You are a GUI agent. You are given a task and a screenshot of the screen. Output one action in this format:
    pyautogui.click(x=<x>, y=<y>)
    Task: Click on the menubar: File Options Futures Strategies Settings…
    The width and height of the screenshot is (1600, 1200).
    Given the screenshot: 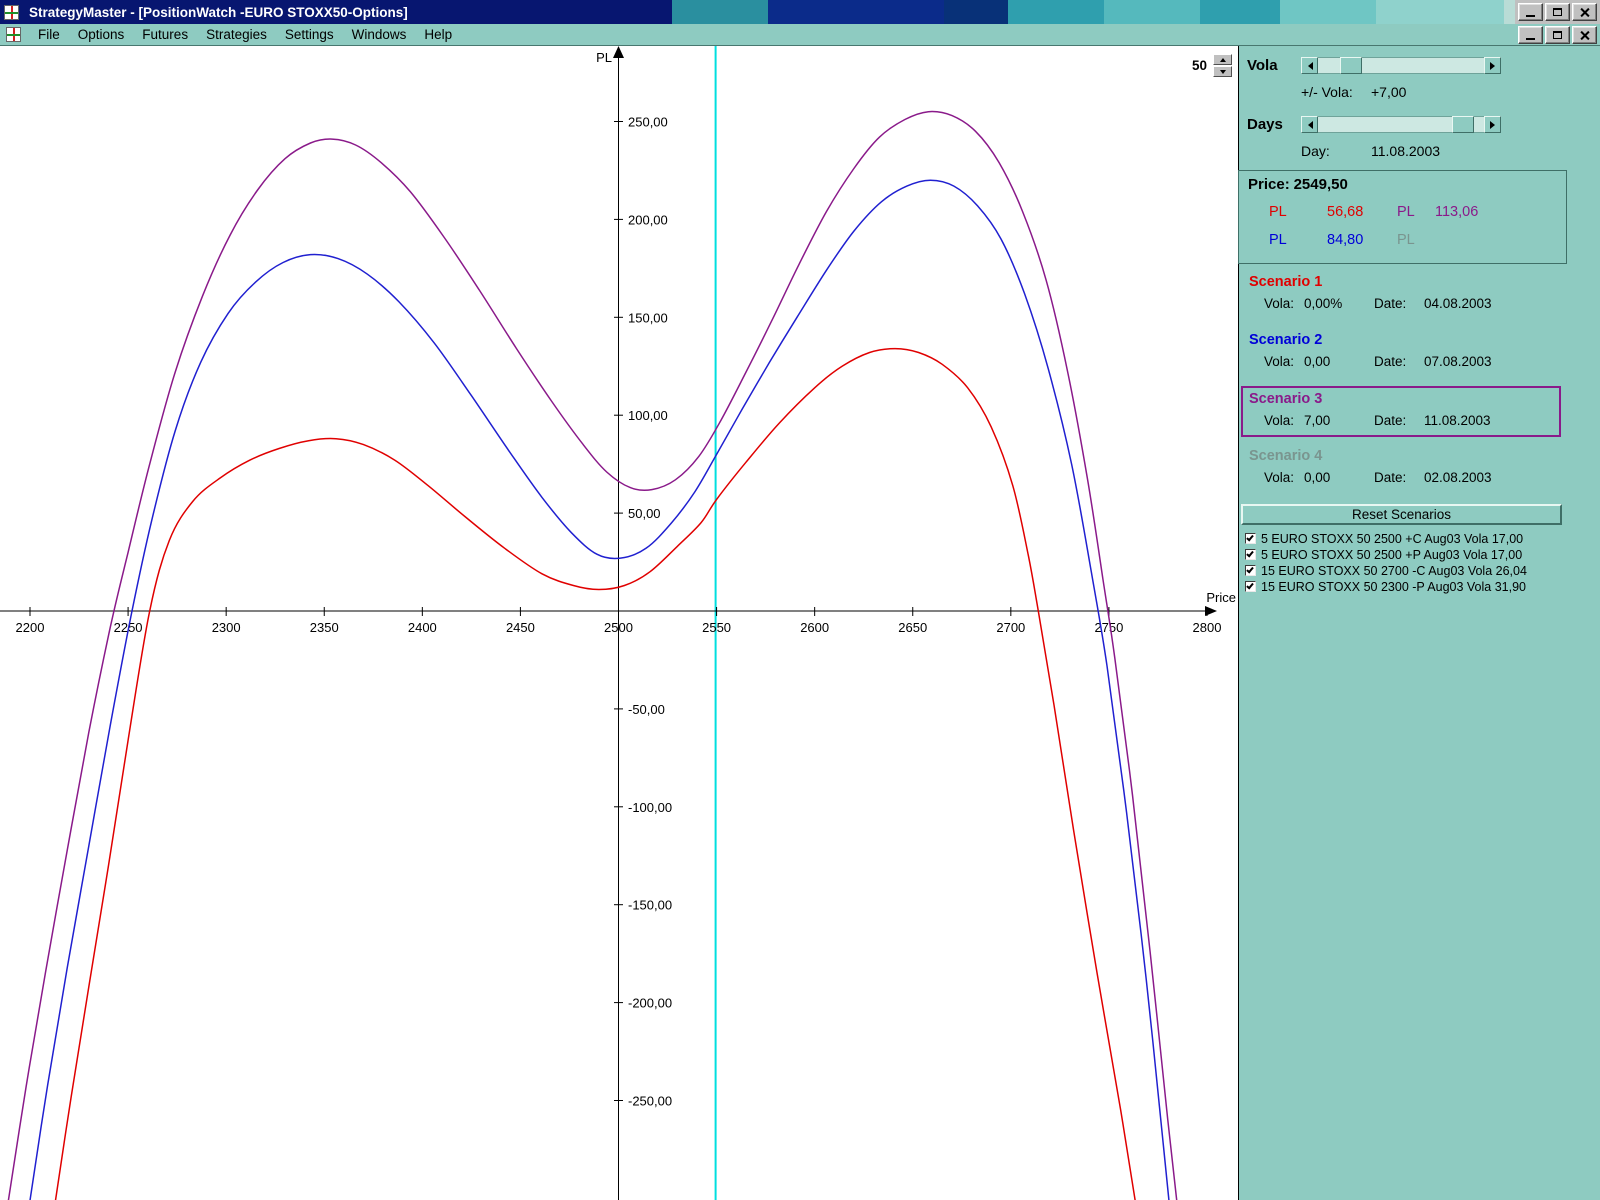 What is the action you would take?
    pyautogui.click(x=800, y=35)
    